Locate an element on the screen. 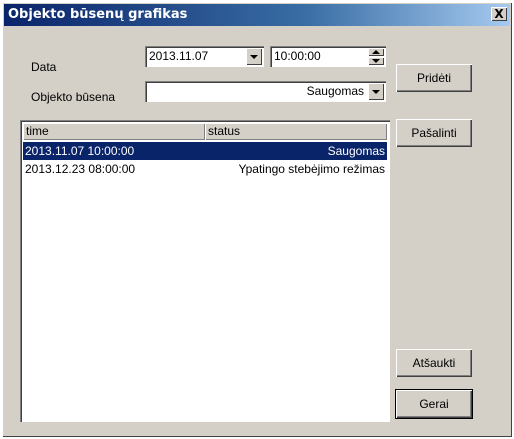 The image size is (514, 439). time-field: 10:00:00 is located at coordinates (328, 56).